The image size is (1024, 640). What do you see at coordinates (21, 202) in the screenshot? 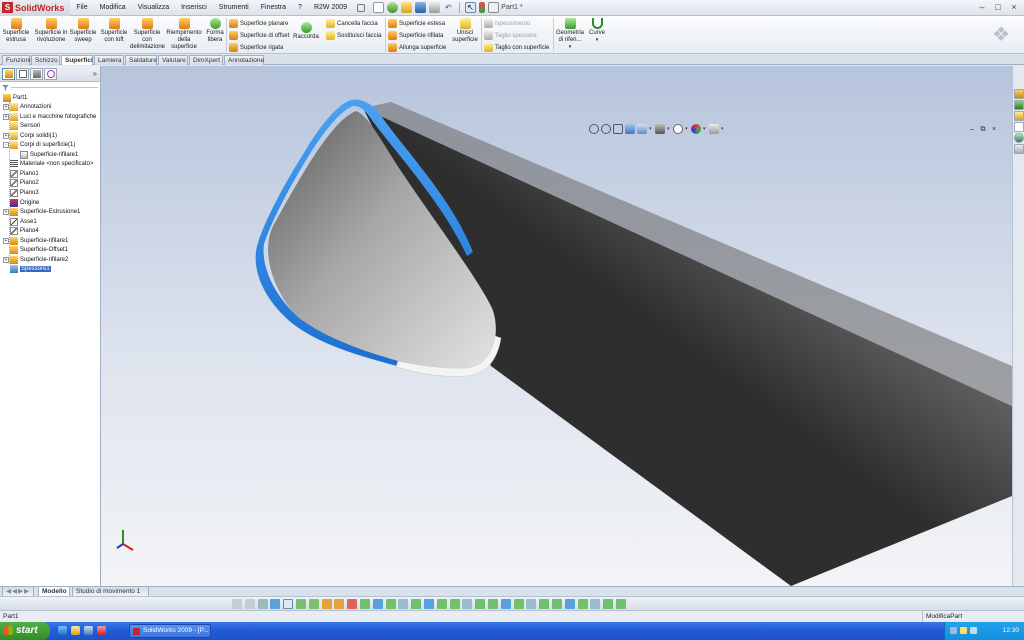
I see `tree-node: Origine` at bounding box center [21, 202].